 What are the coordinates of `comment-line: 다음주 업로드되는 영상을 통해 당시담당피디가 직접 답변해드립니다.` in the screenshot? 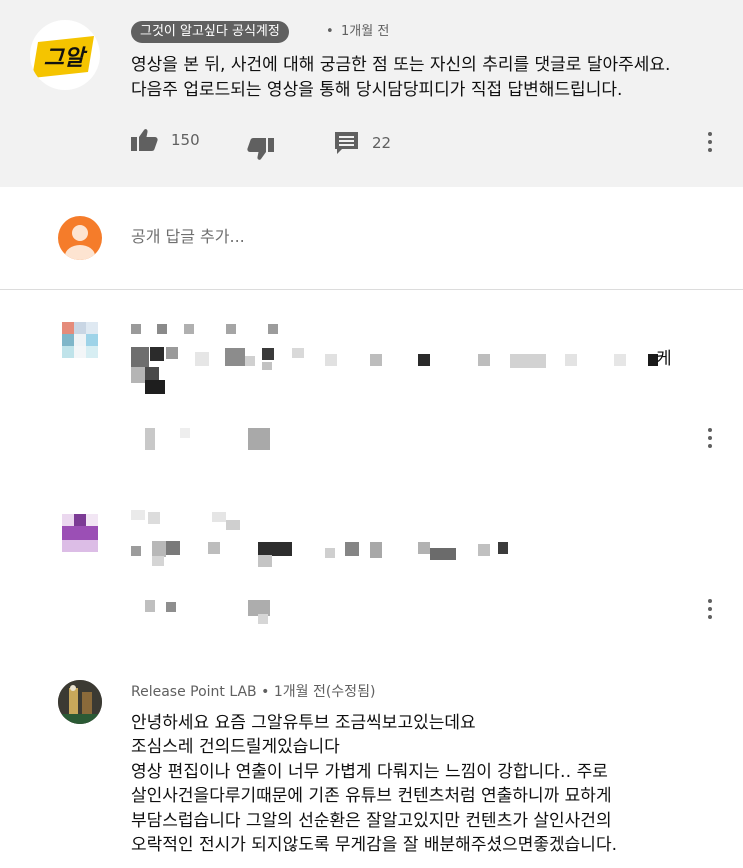 It's located at (377, 90).